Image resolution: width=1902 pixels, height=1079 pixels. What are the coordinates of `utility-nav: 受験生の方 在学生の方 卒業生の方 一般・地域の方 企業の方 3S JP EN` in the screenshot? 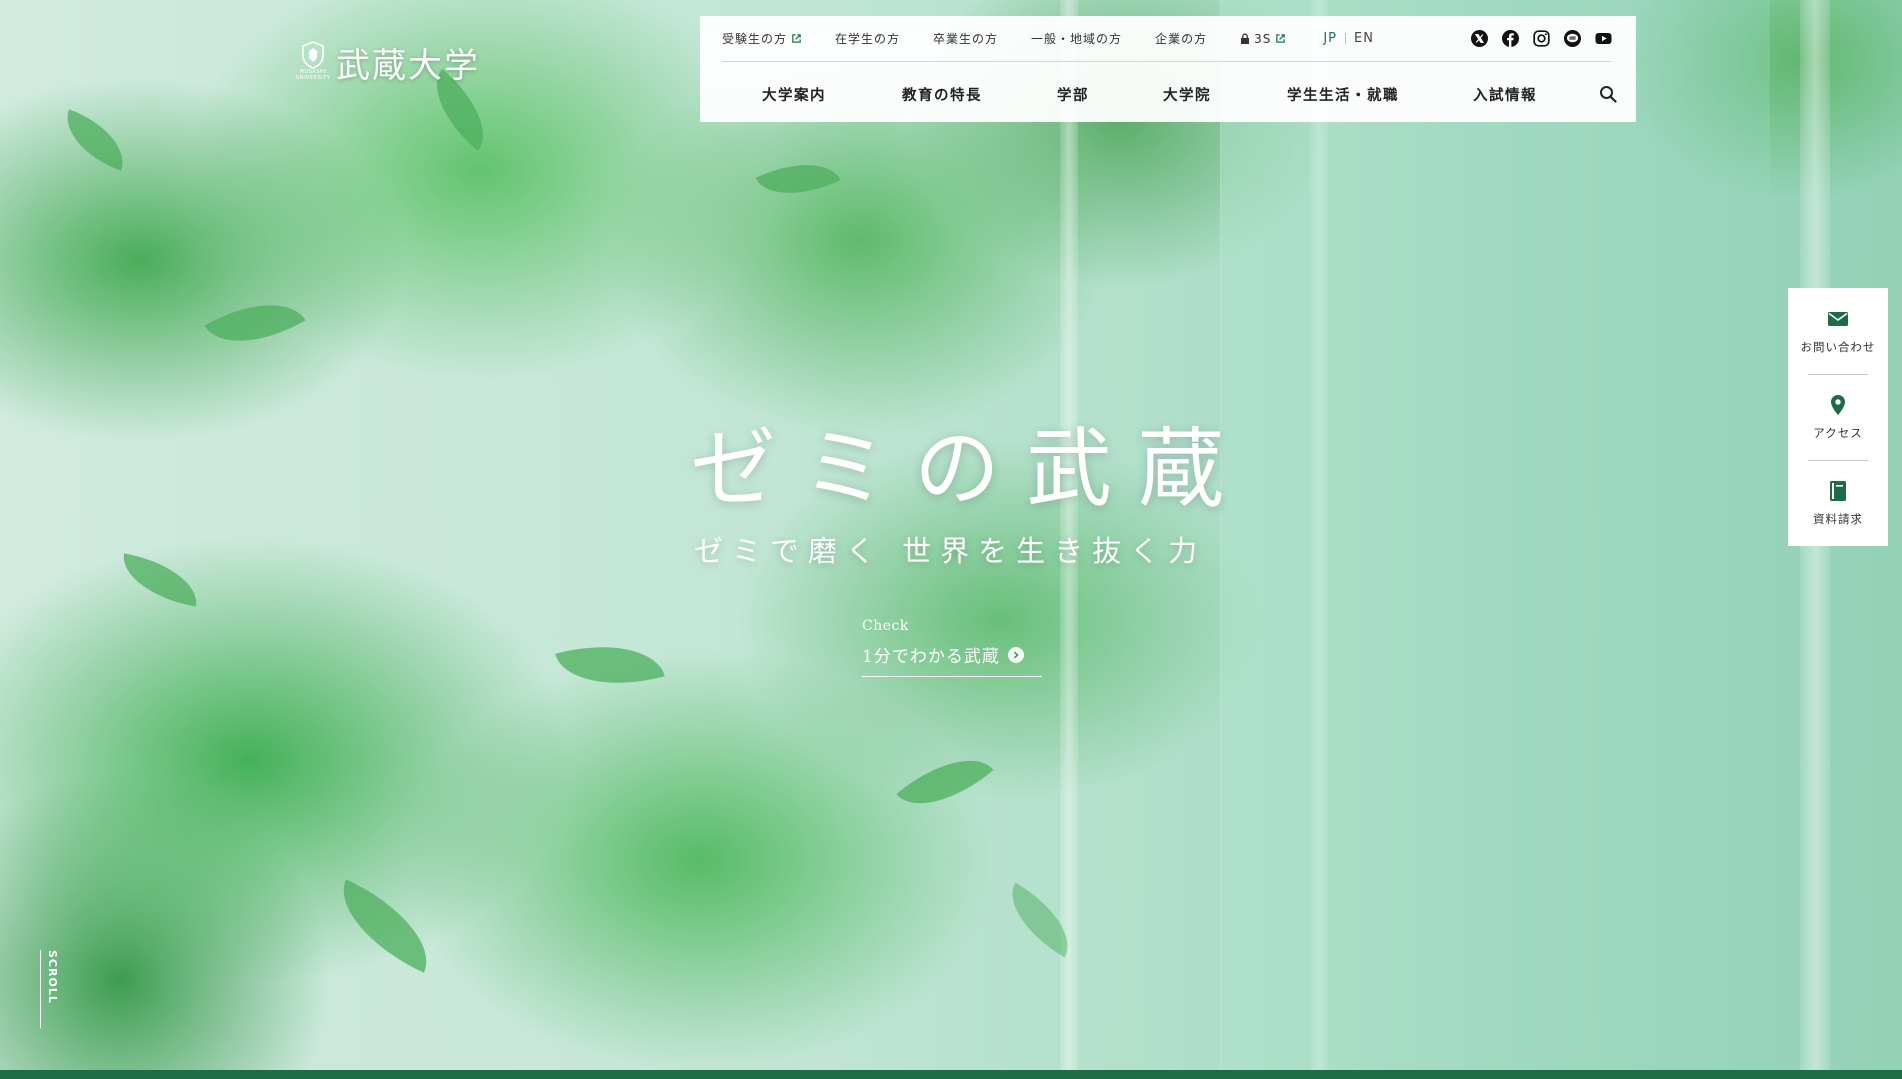 It's located at (1167, 39).